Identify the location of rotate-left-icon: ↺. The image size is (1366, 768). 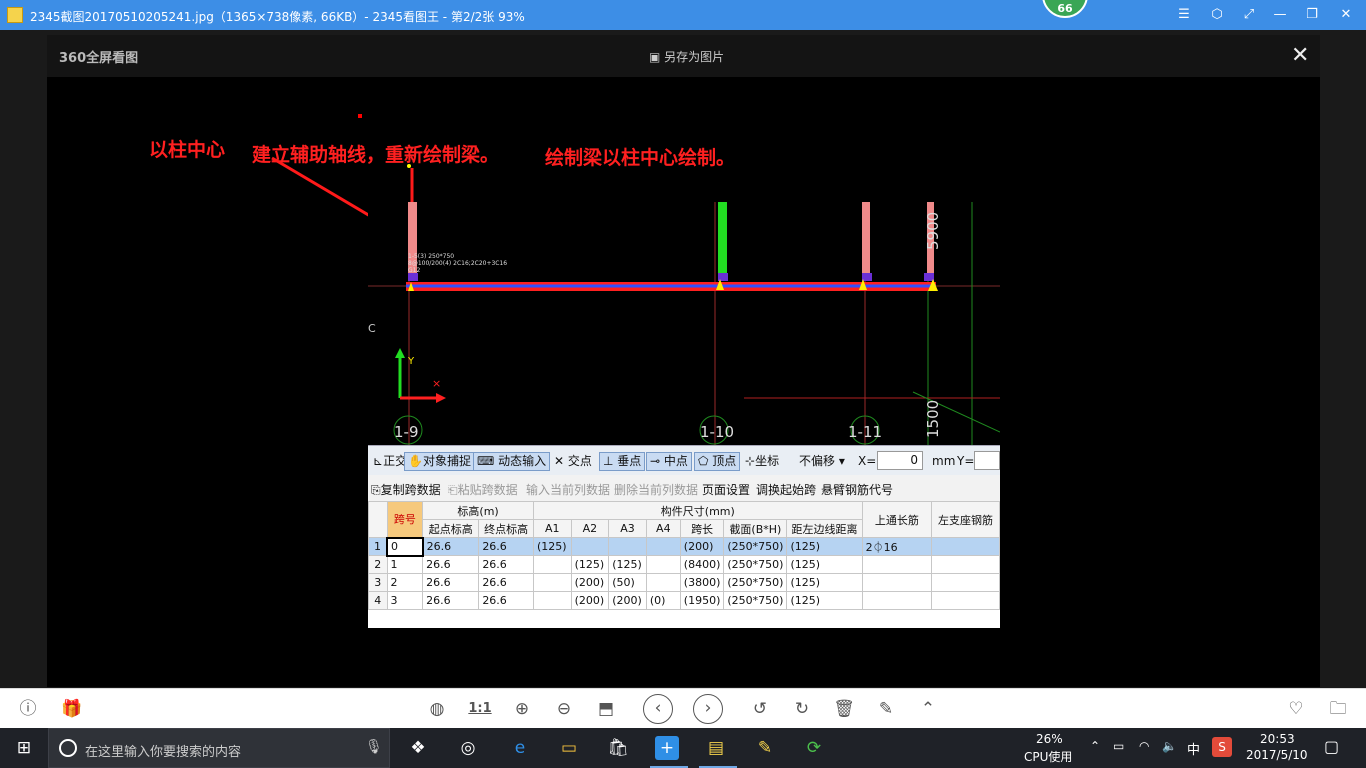
(760, 709).